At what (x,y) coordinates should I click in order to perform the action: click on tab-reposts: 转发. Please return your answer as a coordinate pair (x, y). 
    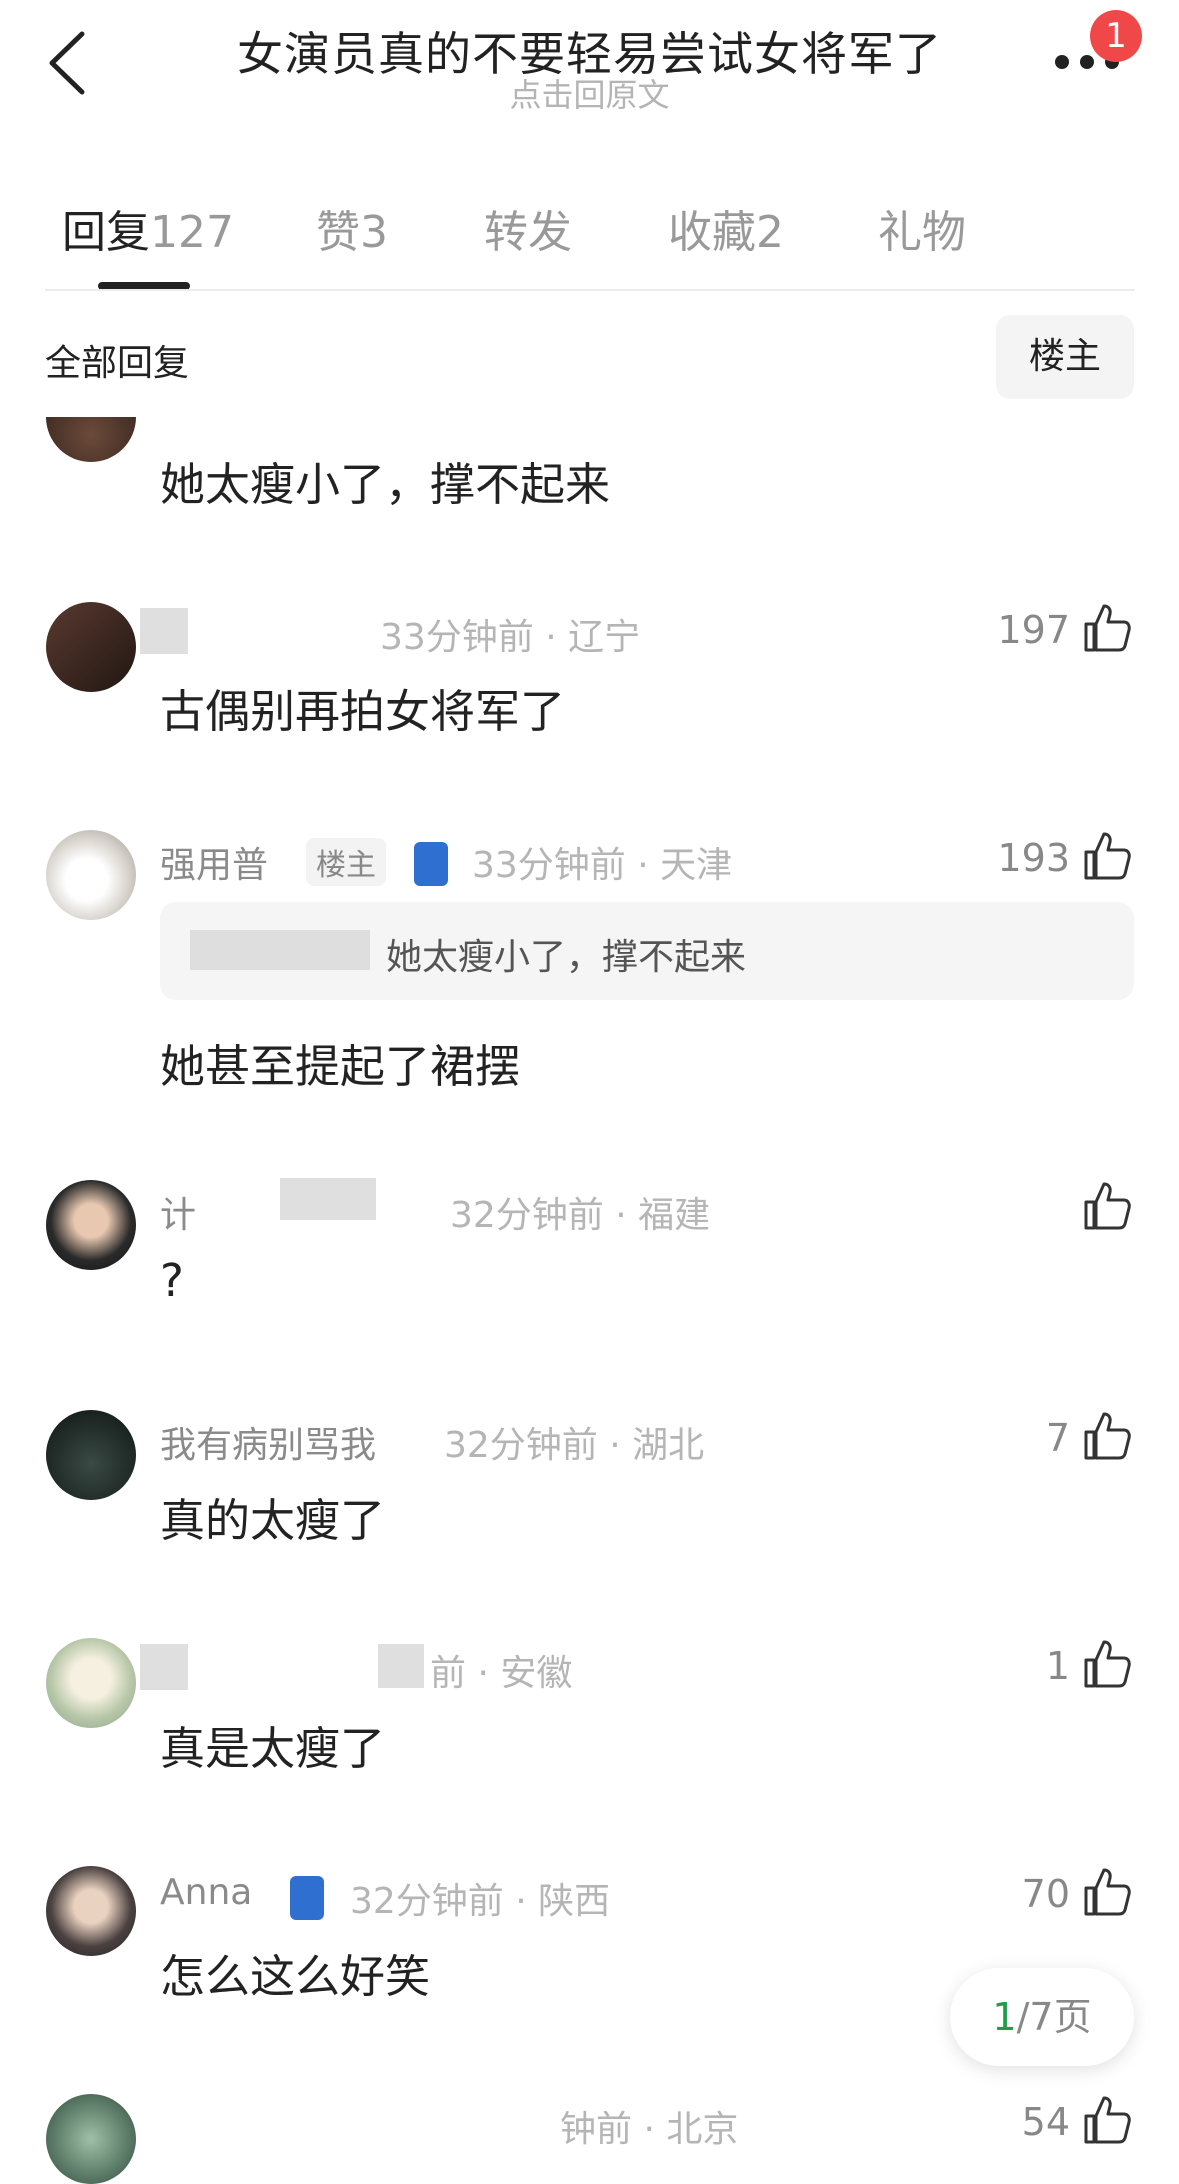
    Looking at the image, I should click on (528, 228).